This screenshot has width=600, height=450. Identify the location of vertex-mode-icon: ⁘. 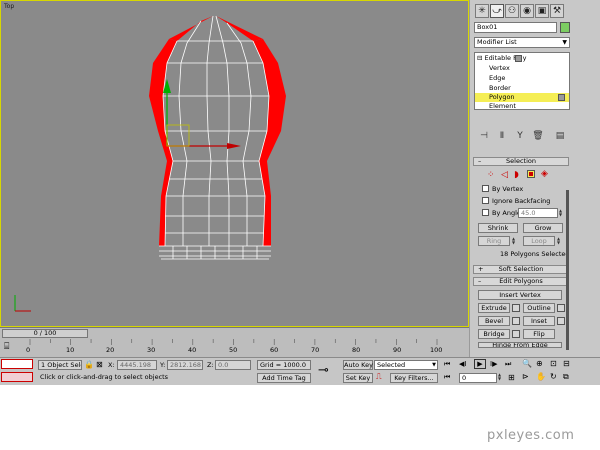
(491, 175).